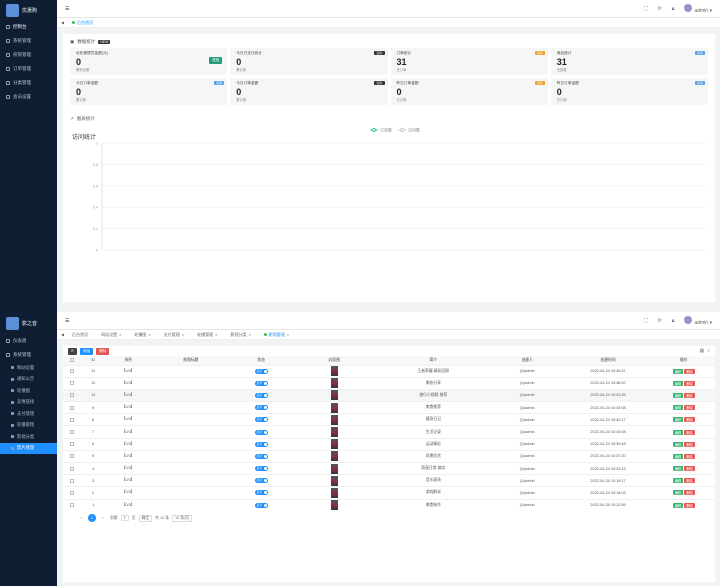  What do you see at coordinates (67, 321) in the screenshot?
I see `menu-toggle-icon: ☰` at bounding box center [67, 321].